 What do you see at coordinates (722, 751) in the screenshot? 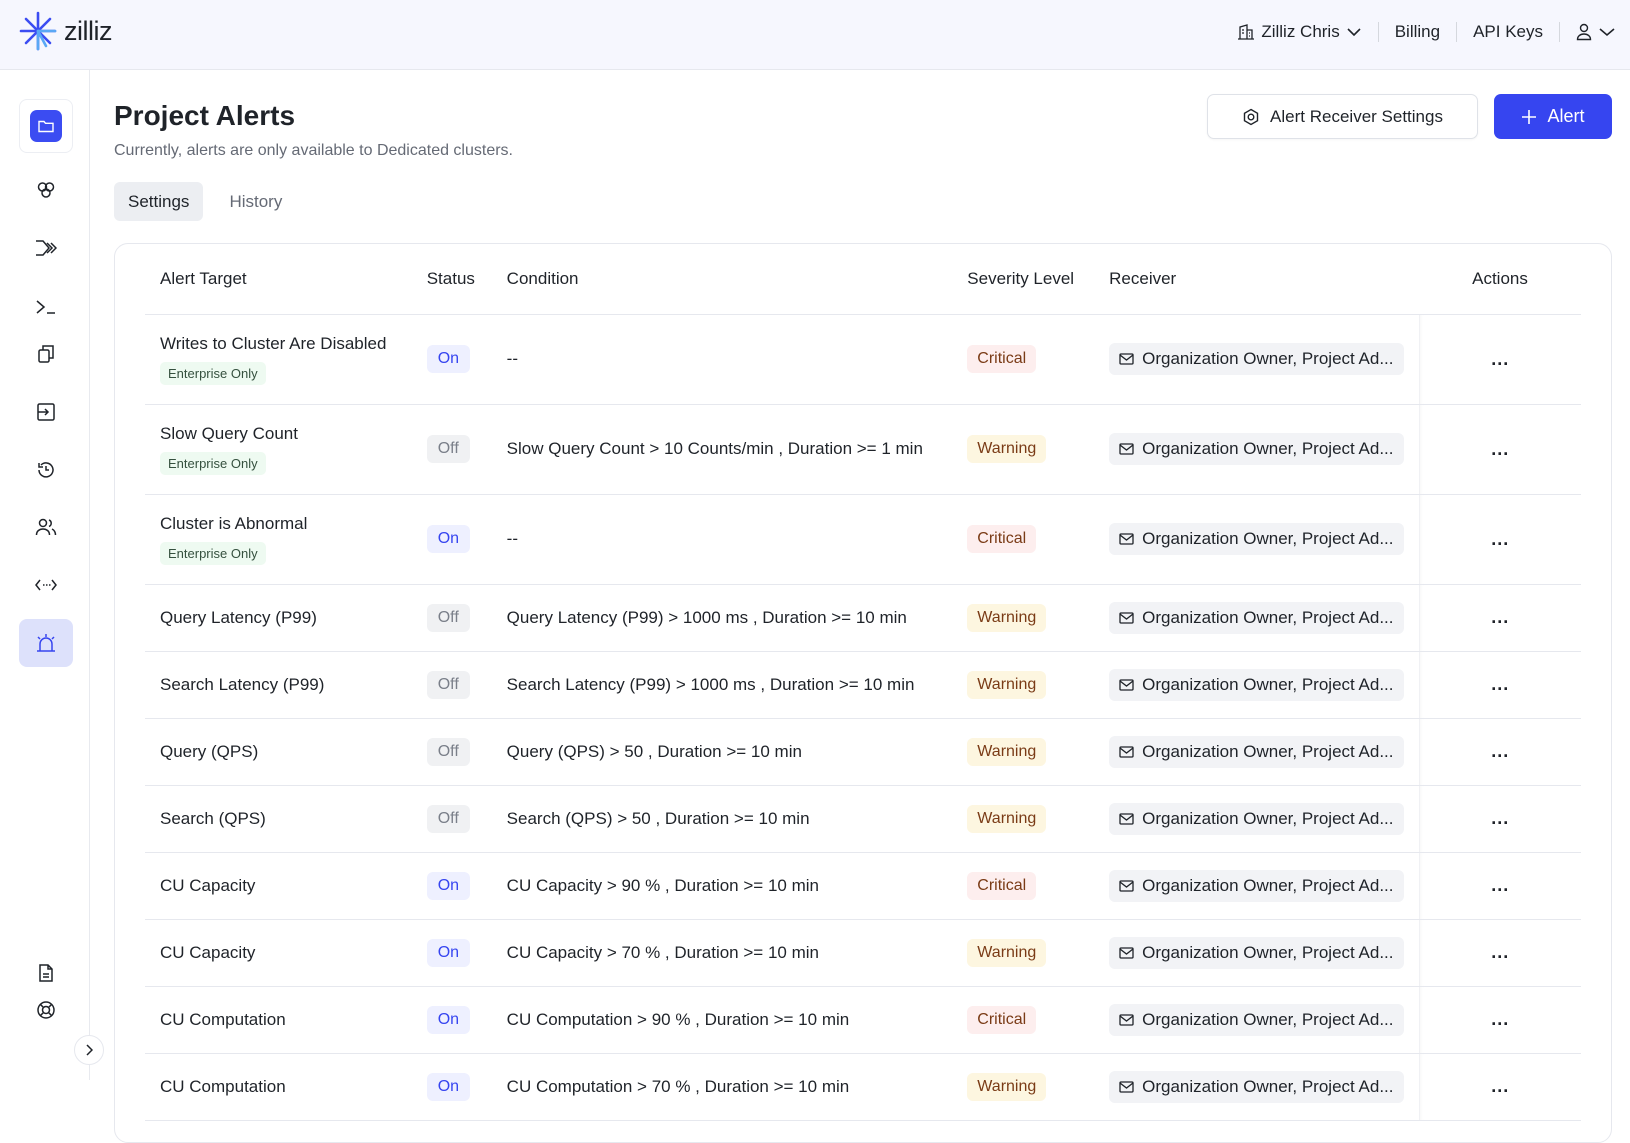
I see `condition-cell: Query (QPS) > 50 , Duration >= 10 min` at bounding box center [722, 751].